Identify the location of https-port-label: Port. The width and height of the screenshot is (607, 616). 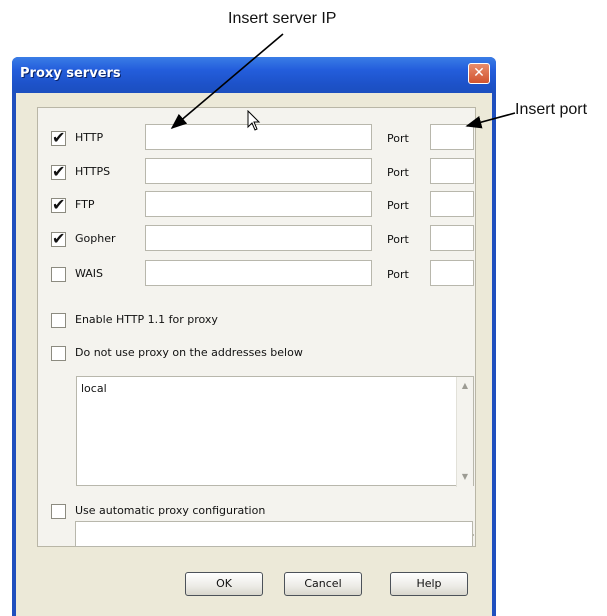
(398, 172).